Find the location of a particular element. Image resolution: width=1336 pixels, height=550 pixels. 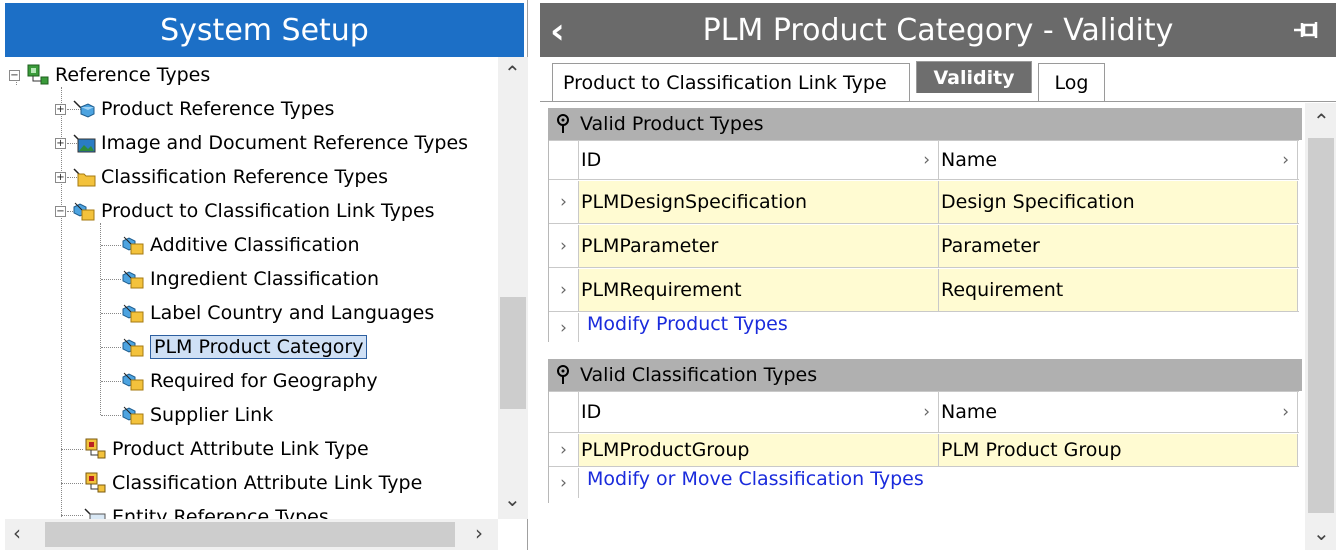

tree-item-label: Label Country and Languages is located at coordinates (292, 313).